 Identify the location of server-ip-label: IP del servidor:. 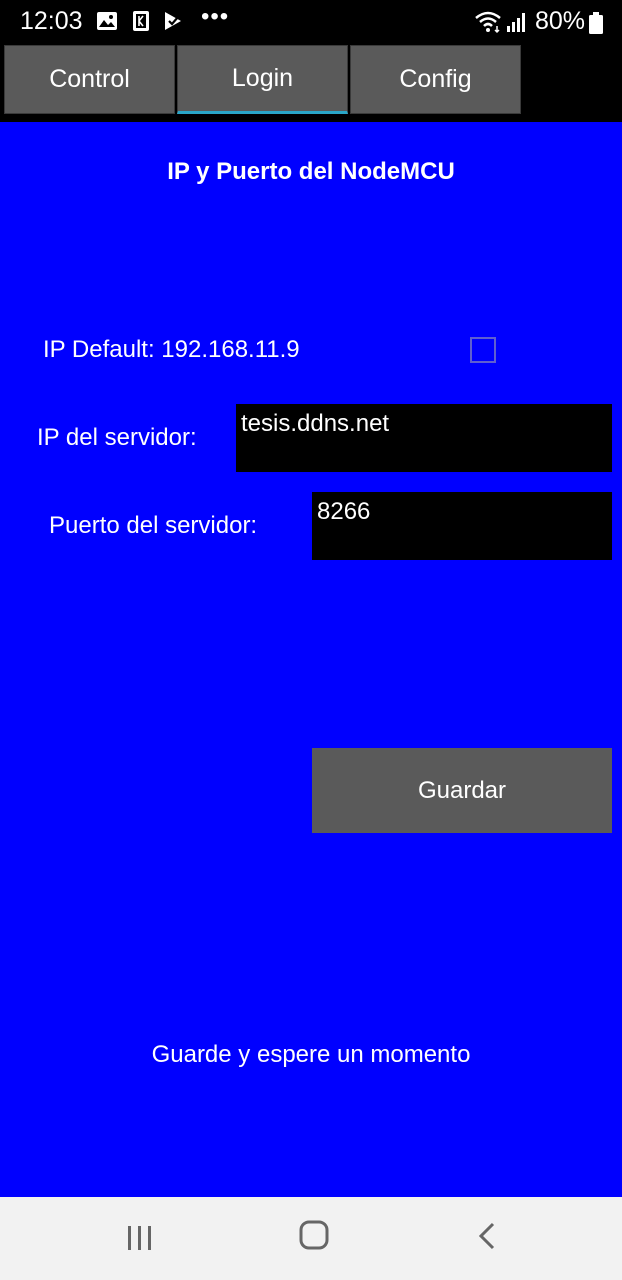
(117, 437).